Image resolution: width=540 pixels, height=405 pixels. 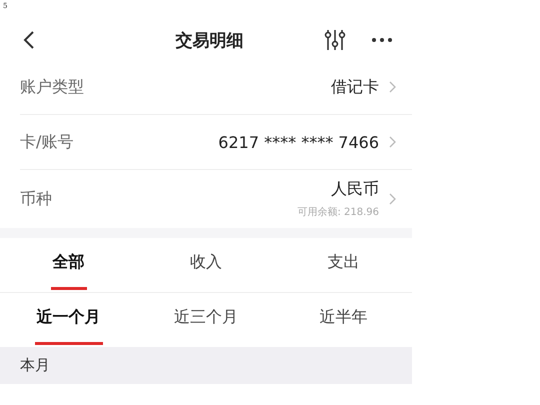 I want to click on back-icon, so click(x=29, y=40).